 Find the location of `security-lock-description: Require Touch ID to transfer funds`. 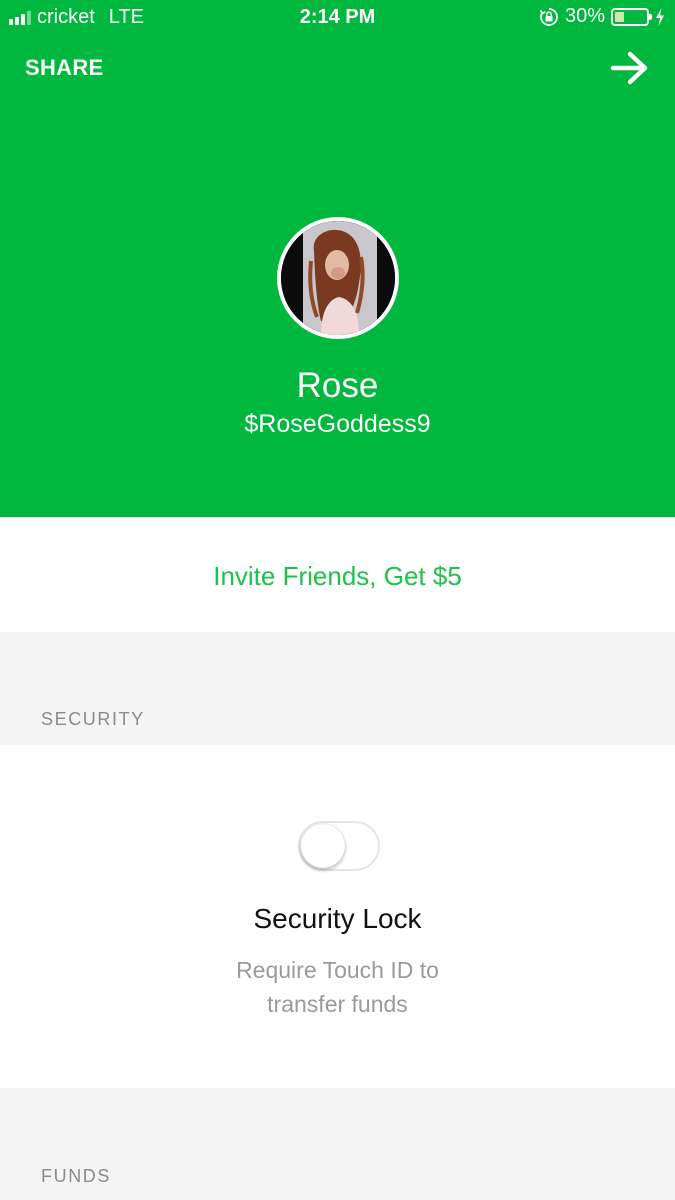

security-lock-description: Require Touch ID to transfer funds is located at coordinates (337, 987).